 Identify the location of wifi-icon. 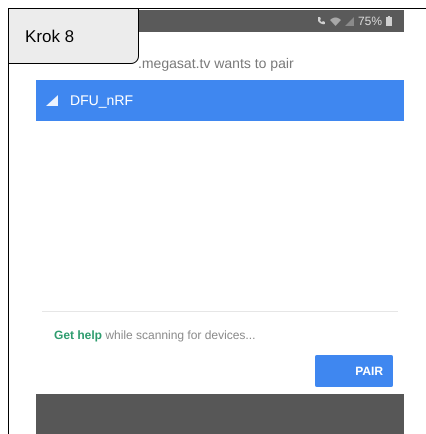
(335, 21).